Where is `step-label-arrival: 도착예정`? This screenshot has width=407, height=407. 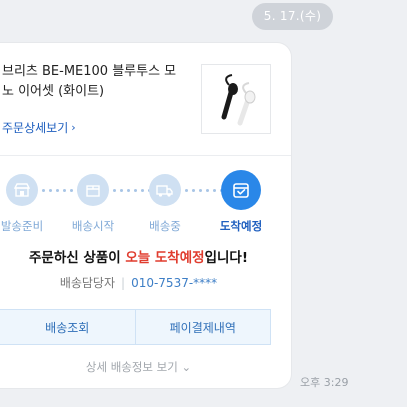 step-label-arrival: 도착예정 is located at coordinates (241, 226).